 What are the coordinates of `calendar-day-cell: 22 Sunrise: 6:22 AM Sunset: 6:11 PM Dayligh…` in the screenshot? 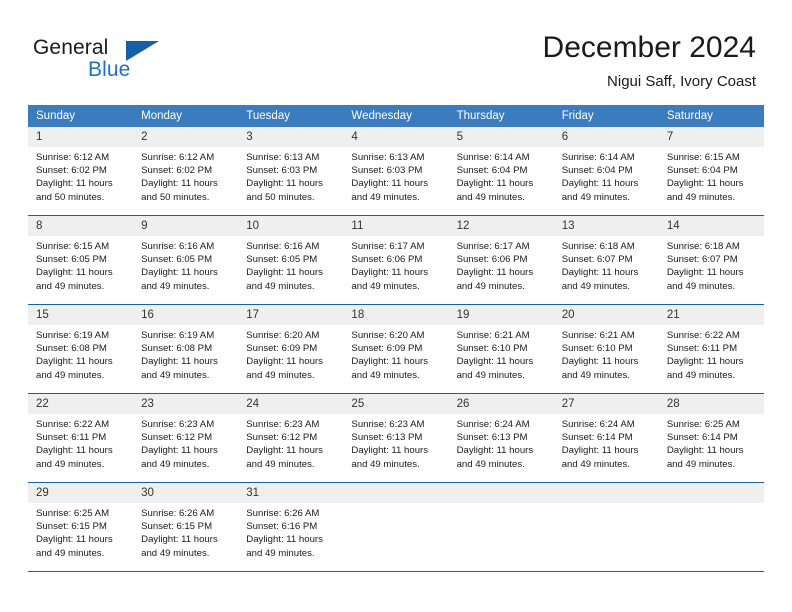 It's located at (81, 438).